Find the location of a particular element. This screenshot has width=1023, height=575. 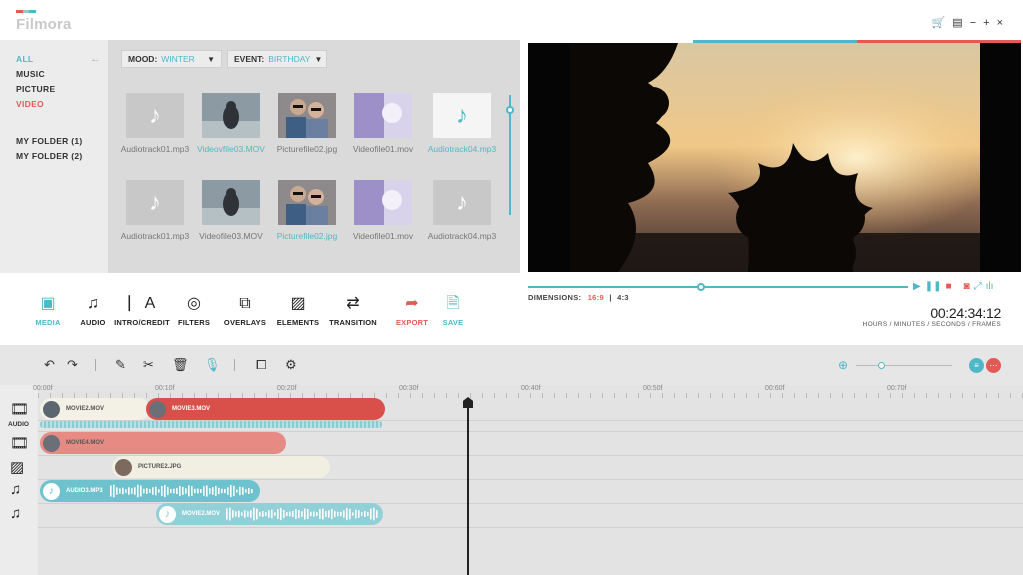

clip-movie3-video: MOVIE3.MOV is located at coordinates (265, 409).